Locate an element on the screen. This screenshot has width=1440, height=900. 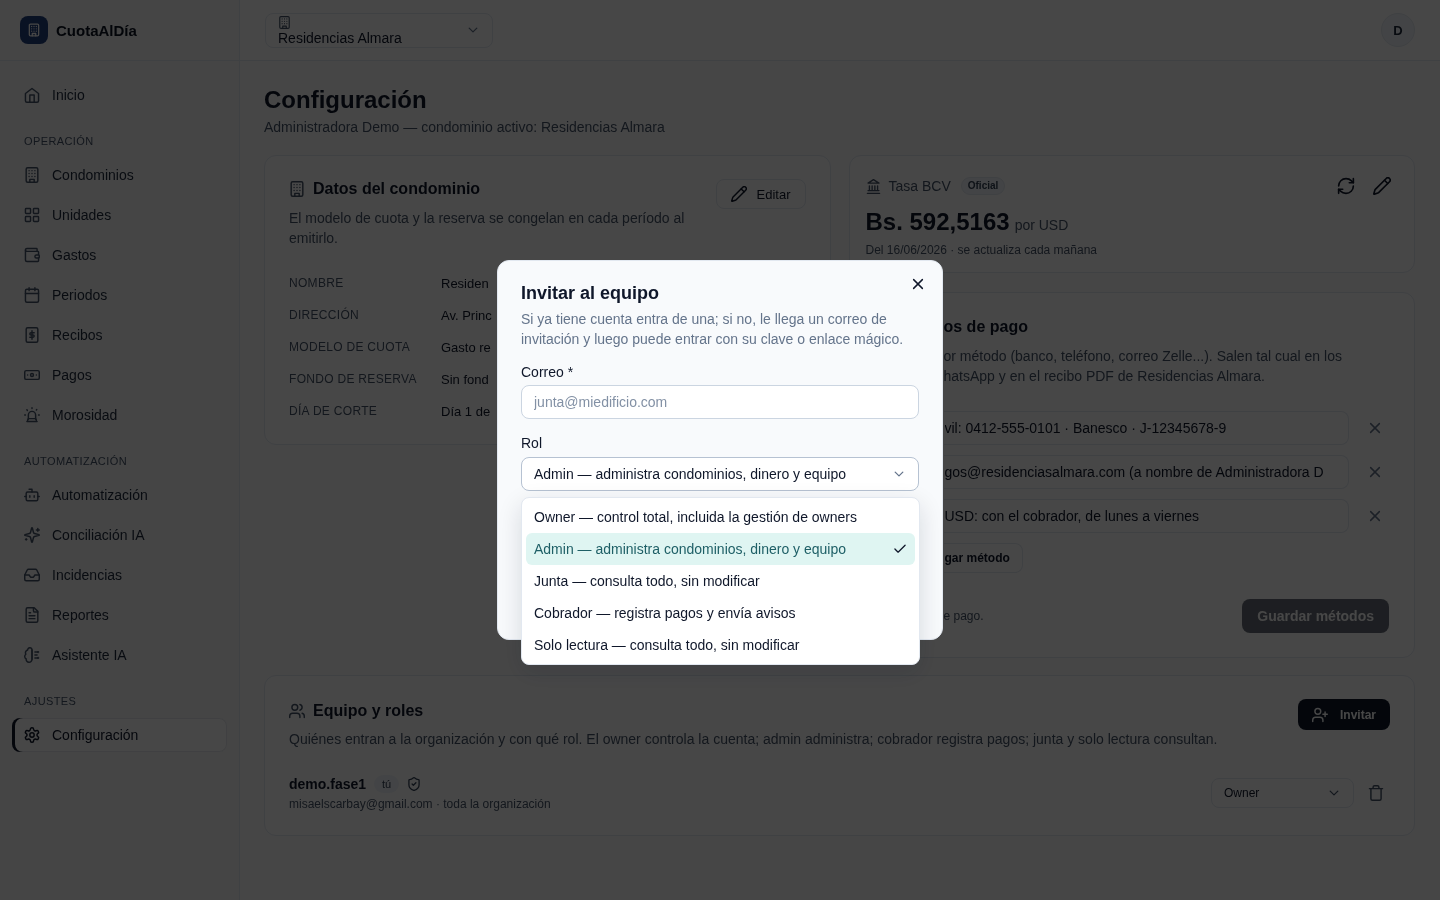
dropdown-option: Junta — consulta todo, sin modificar is located at coordinates (720, 581).